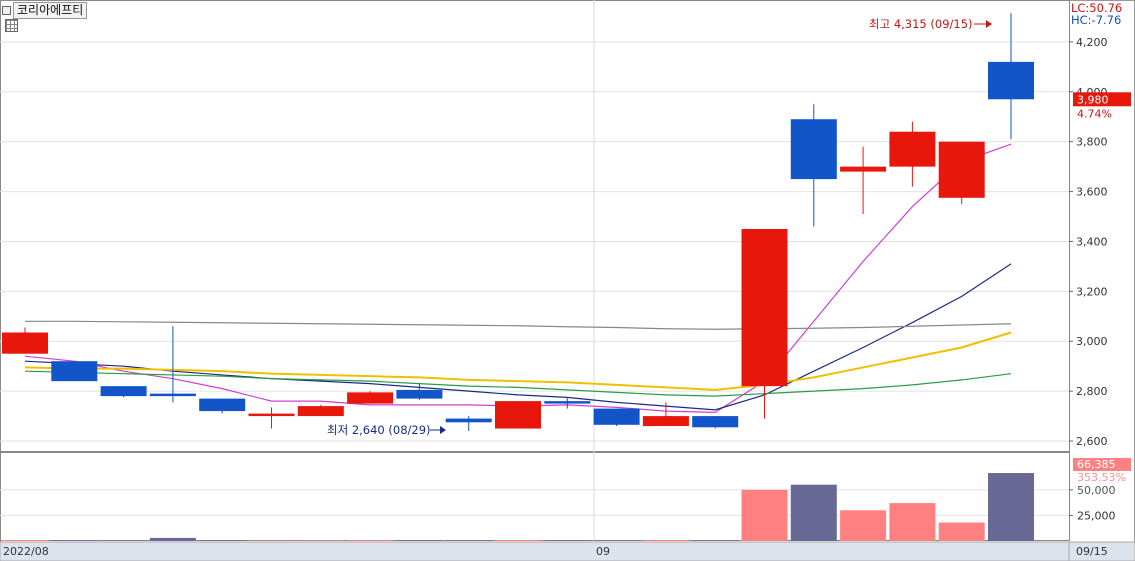 The height and width of the screenshot is (561, 1135). Describe the element at coordinates (26, 551) in the screenshot. I see `x-label-start: 2022/08` at that location.